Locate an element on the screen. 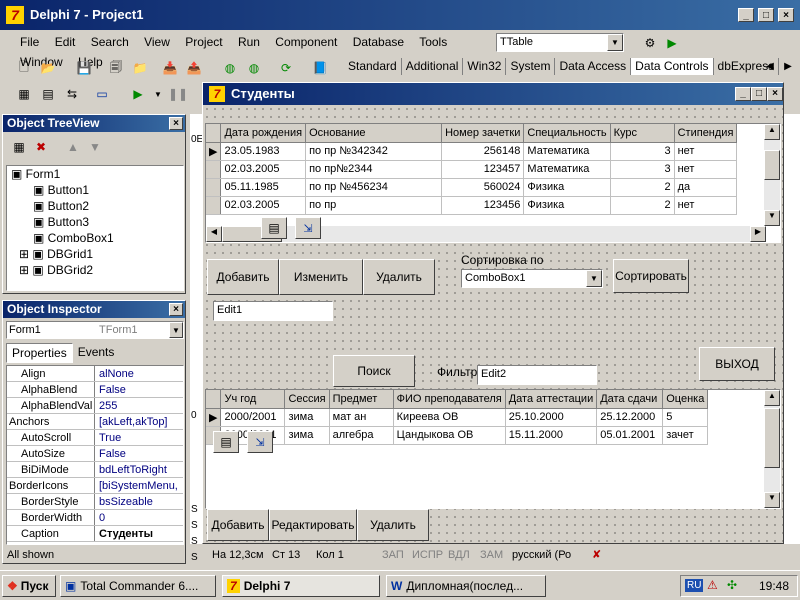 The image size is (800, 600). minimize-button: _ is located at coordinates (746, 15).